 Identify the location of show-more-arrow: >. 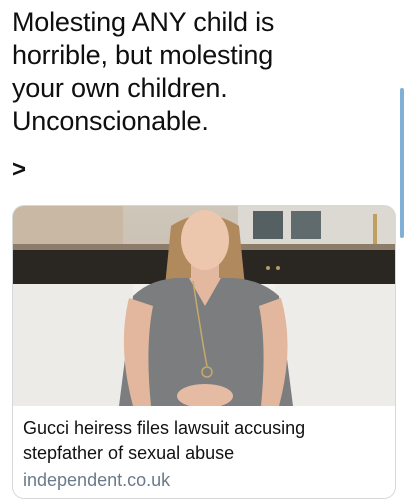
(19, 170).